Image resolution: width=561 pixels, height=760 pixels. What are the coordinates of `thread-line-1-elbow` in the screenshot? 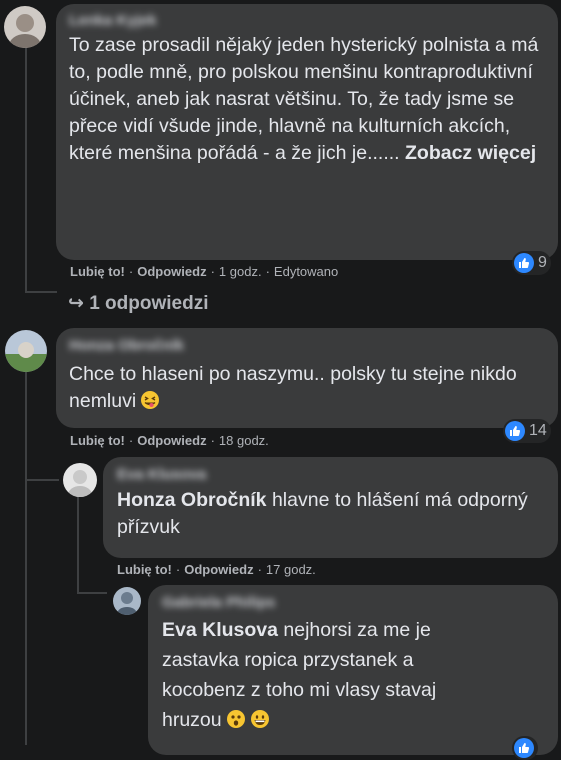 It's located at (41, 292).